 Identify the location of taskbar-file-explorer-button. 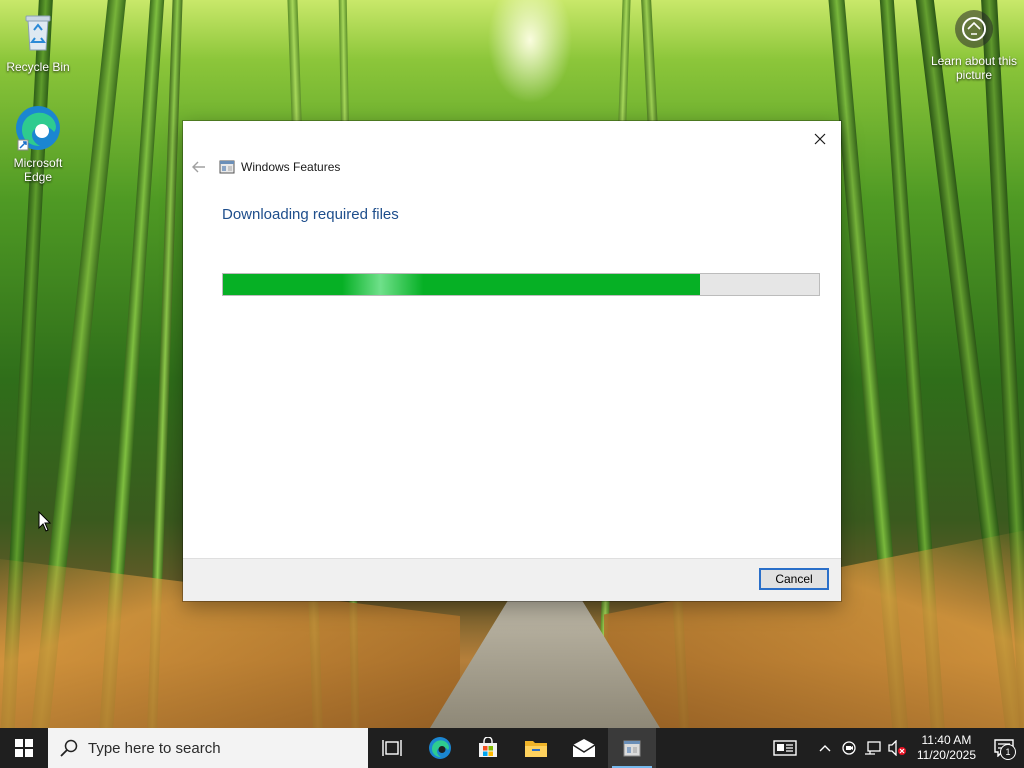
(536, 748).